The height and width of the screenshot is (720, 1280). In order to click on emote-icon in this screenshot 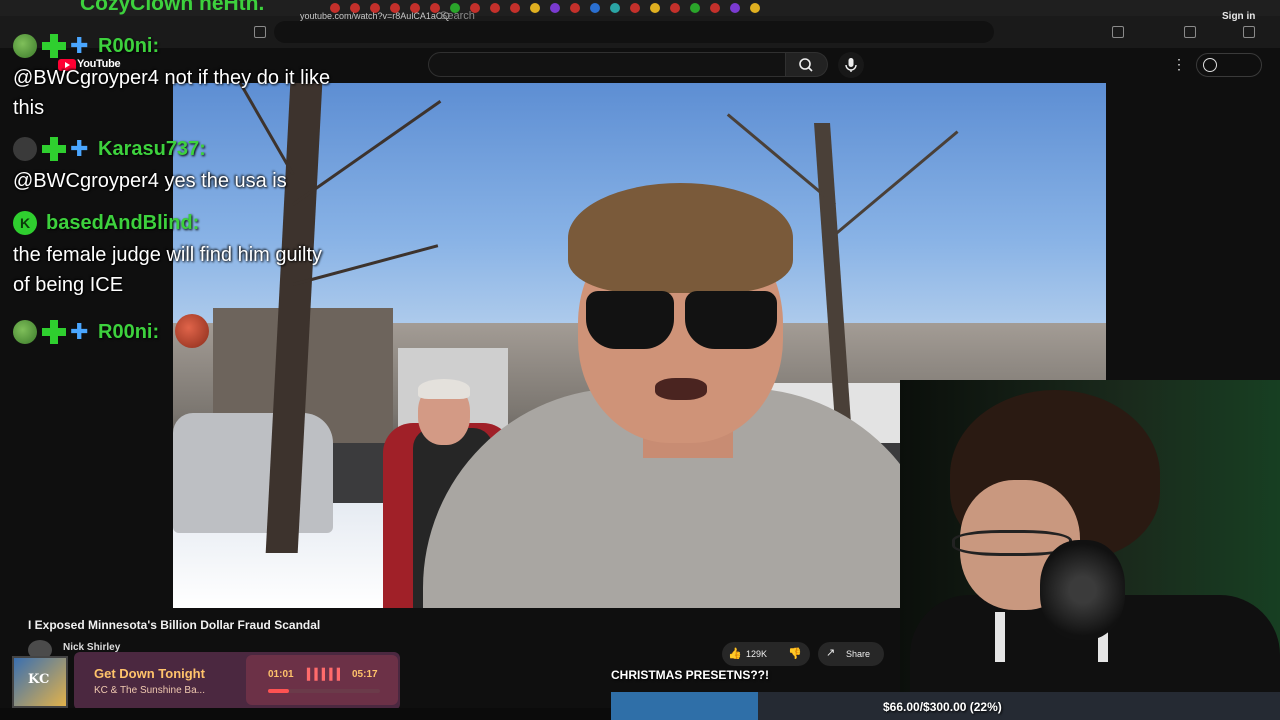, I will do `click(192, 331)`.